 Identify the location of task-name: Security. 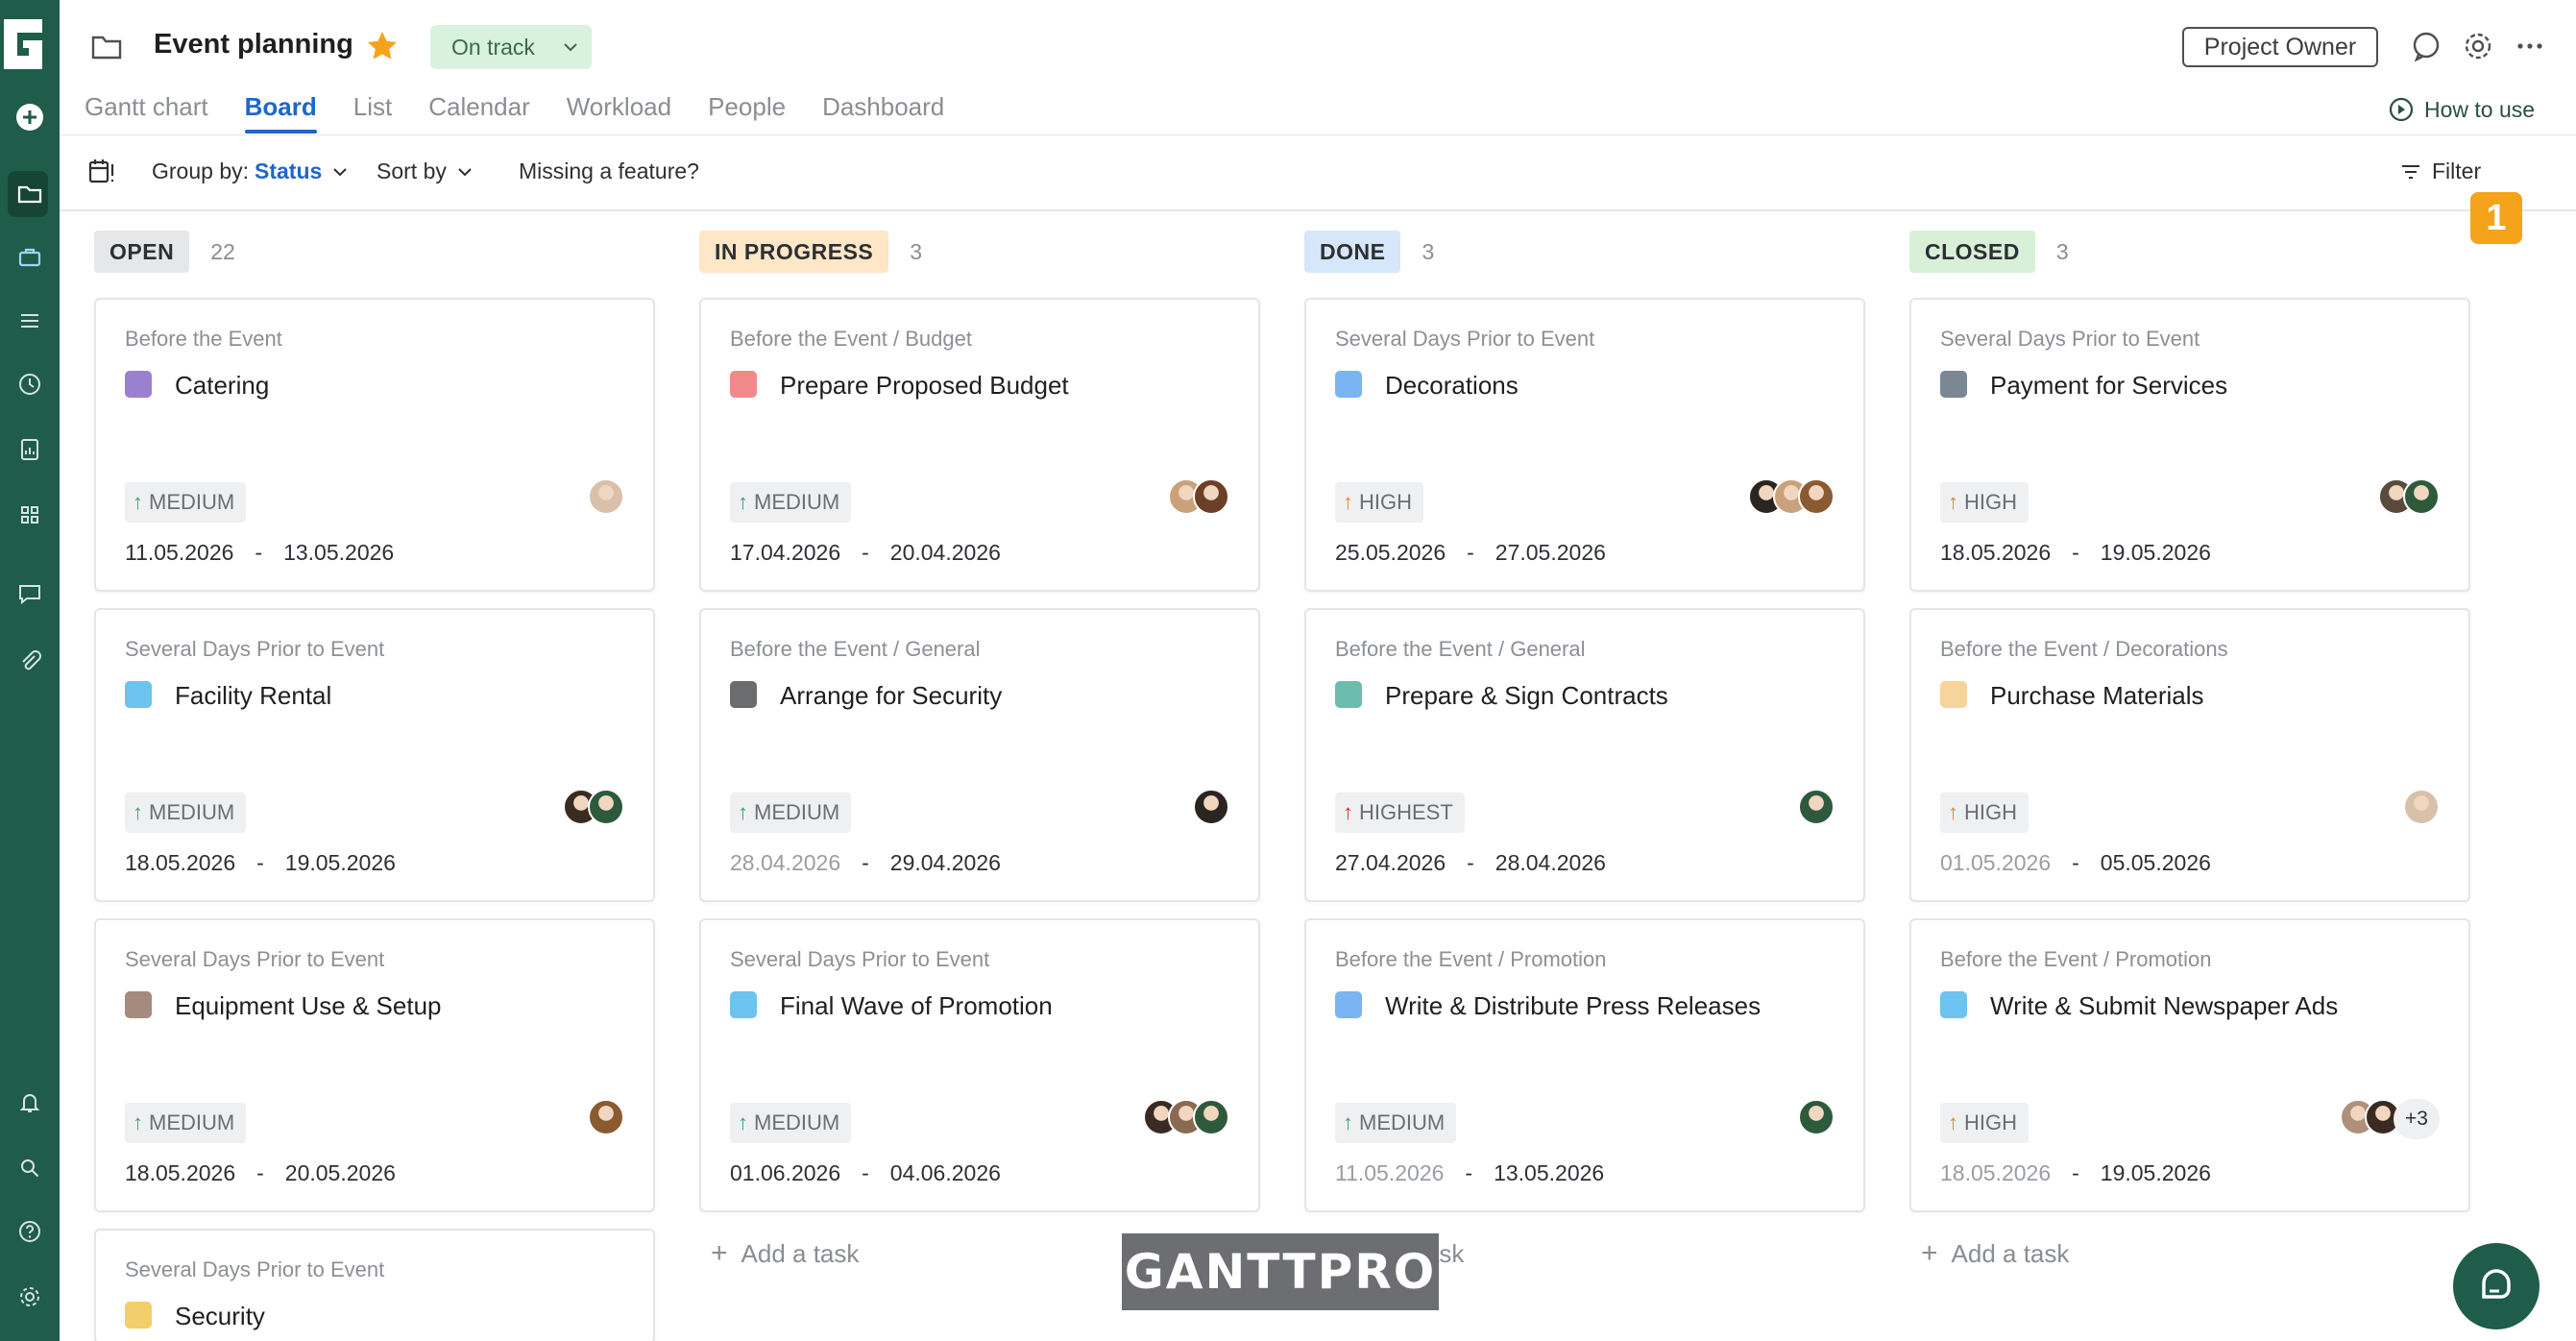
(220, 1317).